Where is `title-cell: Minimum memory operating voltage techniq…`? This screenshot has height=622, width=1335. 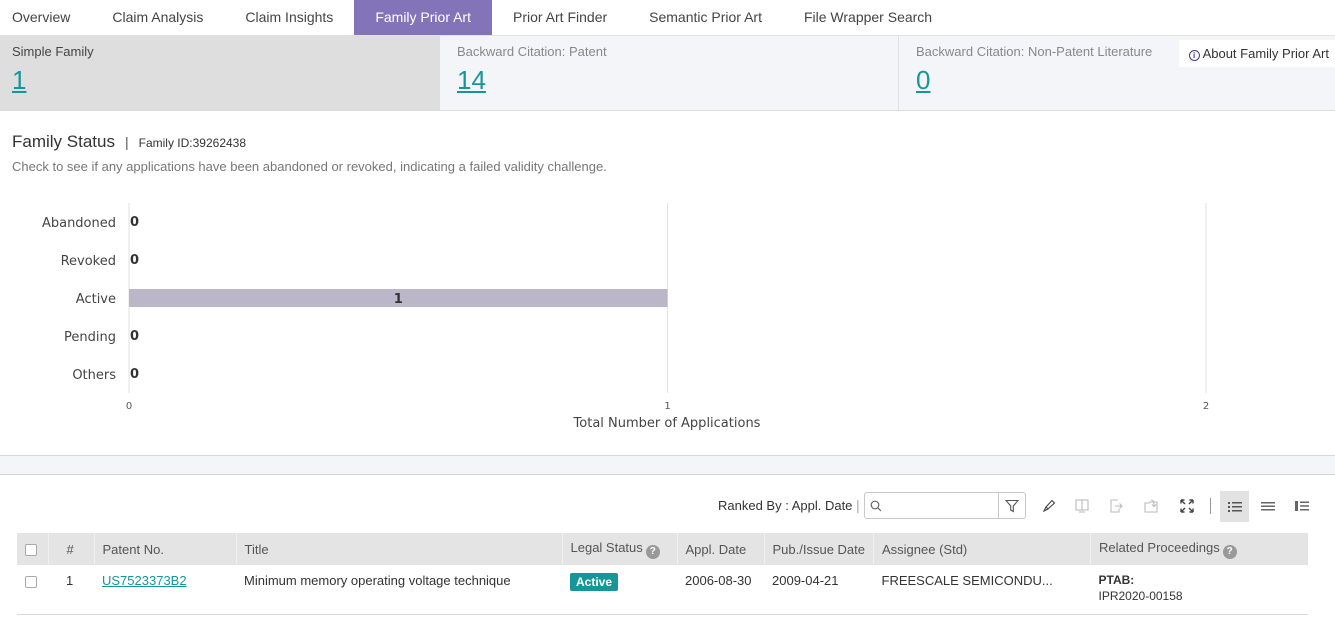 title-cell: Minimum memory operating voltage techniq… is located at coordinates (399, 590).